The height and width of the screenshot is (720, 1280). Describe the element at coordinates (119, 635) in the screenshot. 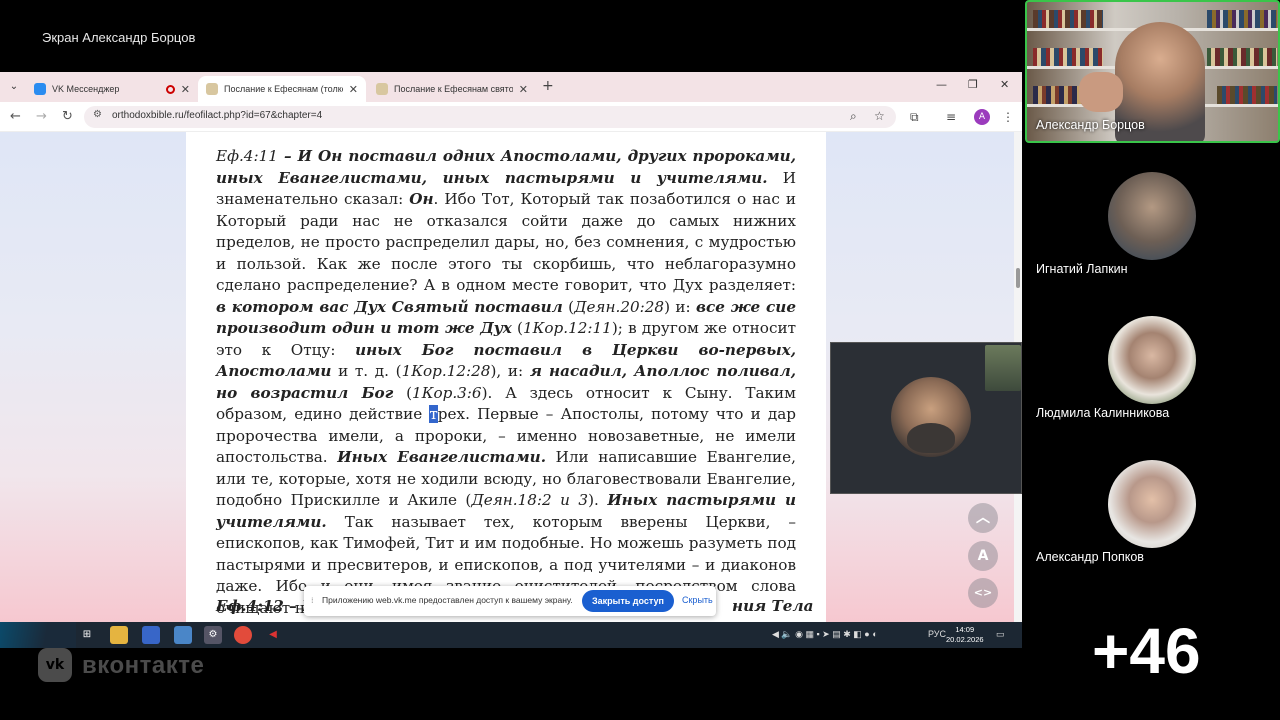

I see `file-explorer-icon` at that location.